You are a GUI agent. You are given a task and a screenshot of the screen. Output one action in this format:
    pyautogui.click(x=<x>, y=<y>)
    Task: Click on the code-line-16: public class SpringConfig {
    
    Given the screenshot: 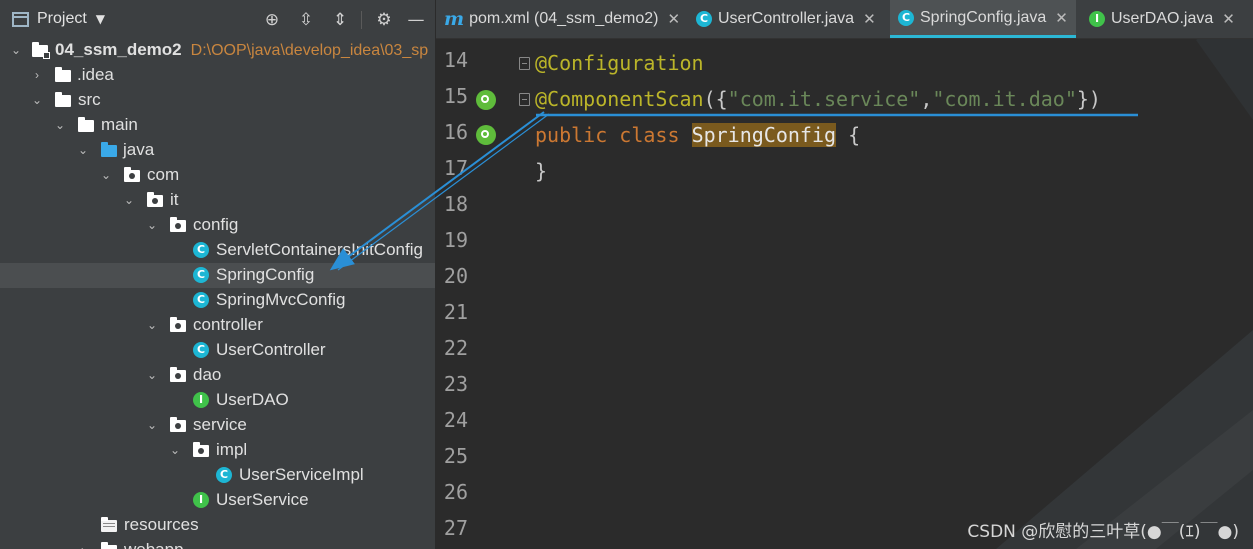 What is the action you would take?
    pyautogui.click(x=697, y=135)
    